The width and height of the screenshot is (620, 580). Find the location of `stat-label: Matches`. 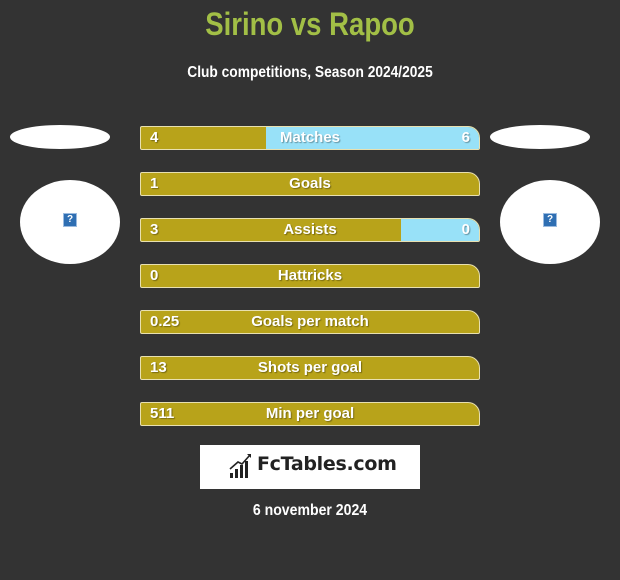

stat-label: Matches is located at coordinates (310, 137).